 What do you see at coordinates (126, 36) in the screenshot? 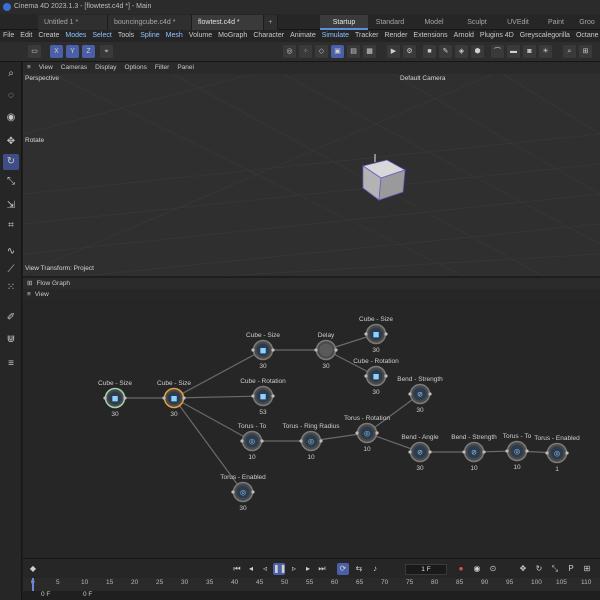
I see `menu-tools: Tools` at bounding box center [126, 36].